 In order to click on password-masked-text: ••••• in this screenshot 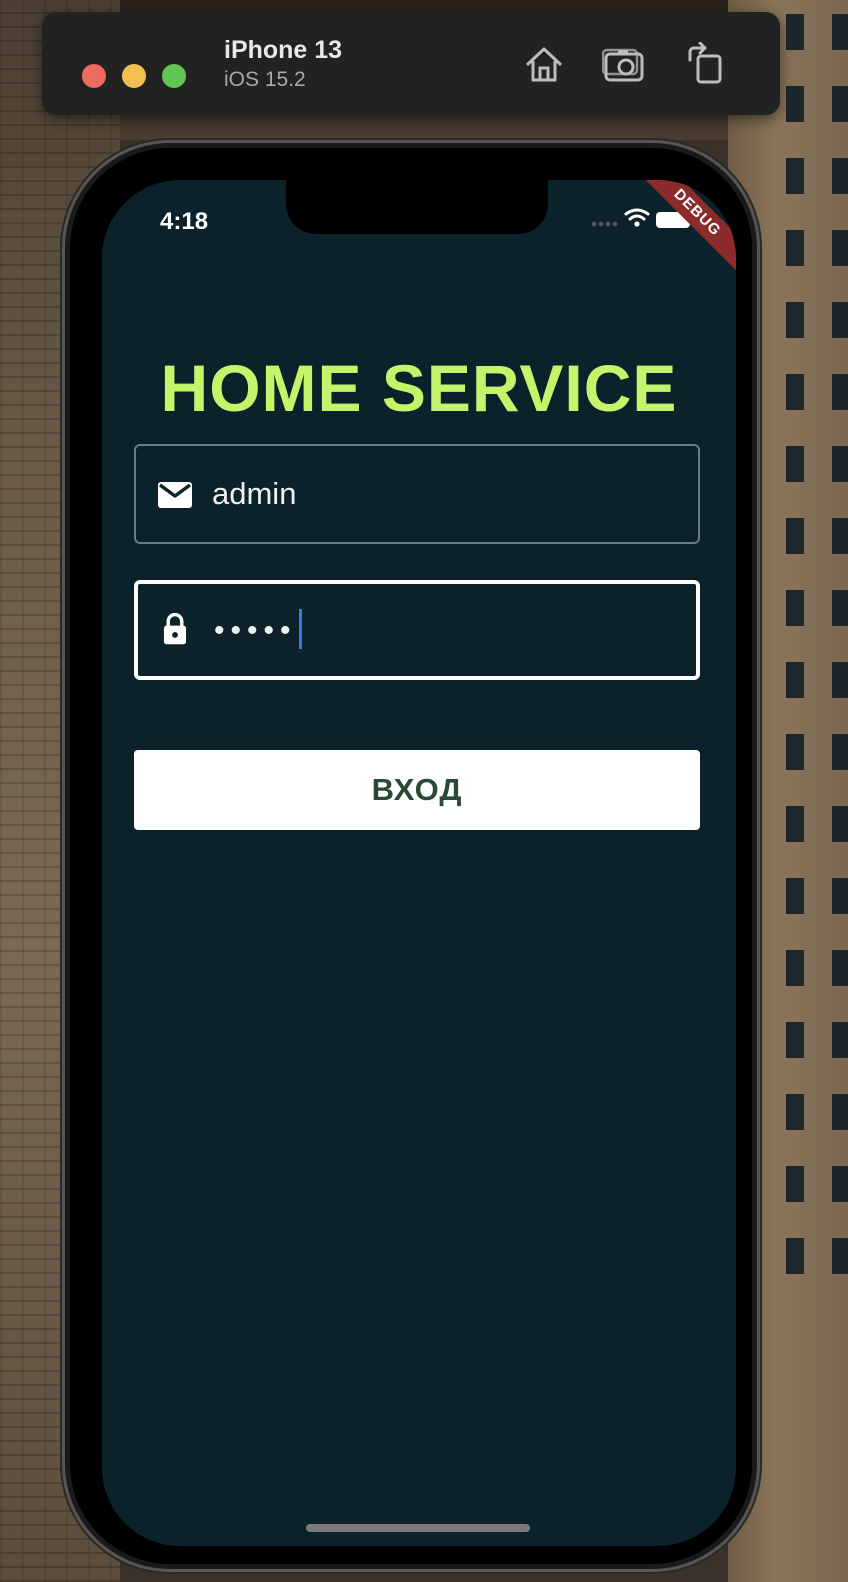, I will do `click(255, 630)`.